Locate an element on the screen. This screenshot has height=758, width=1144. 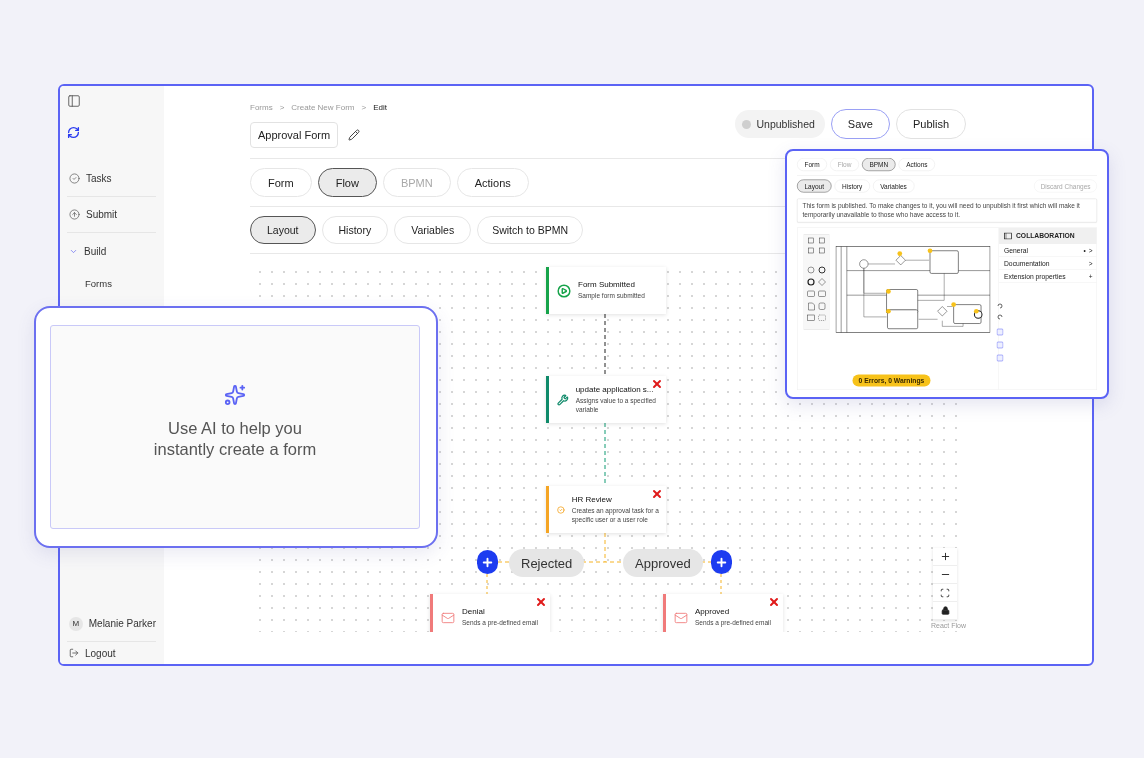
zoom-in-button is located at coordinates (945, 557).